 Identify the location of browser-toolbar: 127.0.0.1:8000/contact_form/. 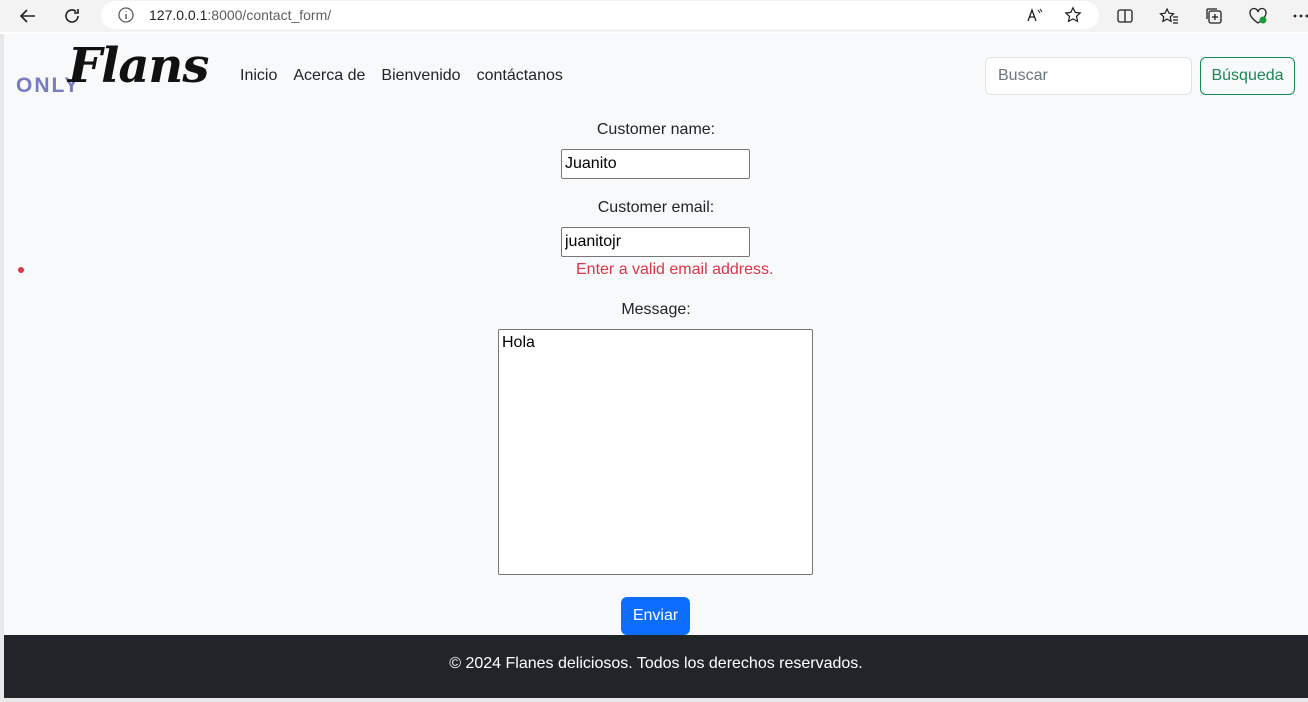
(654, 16).